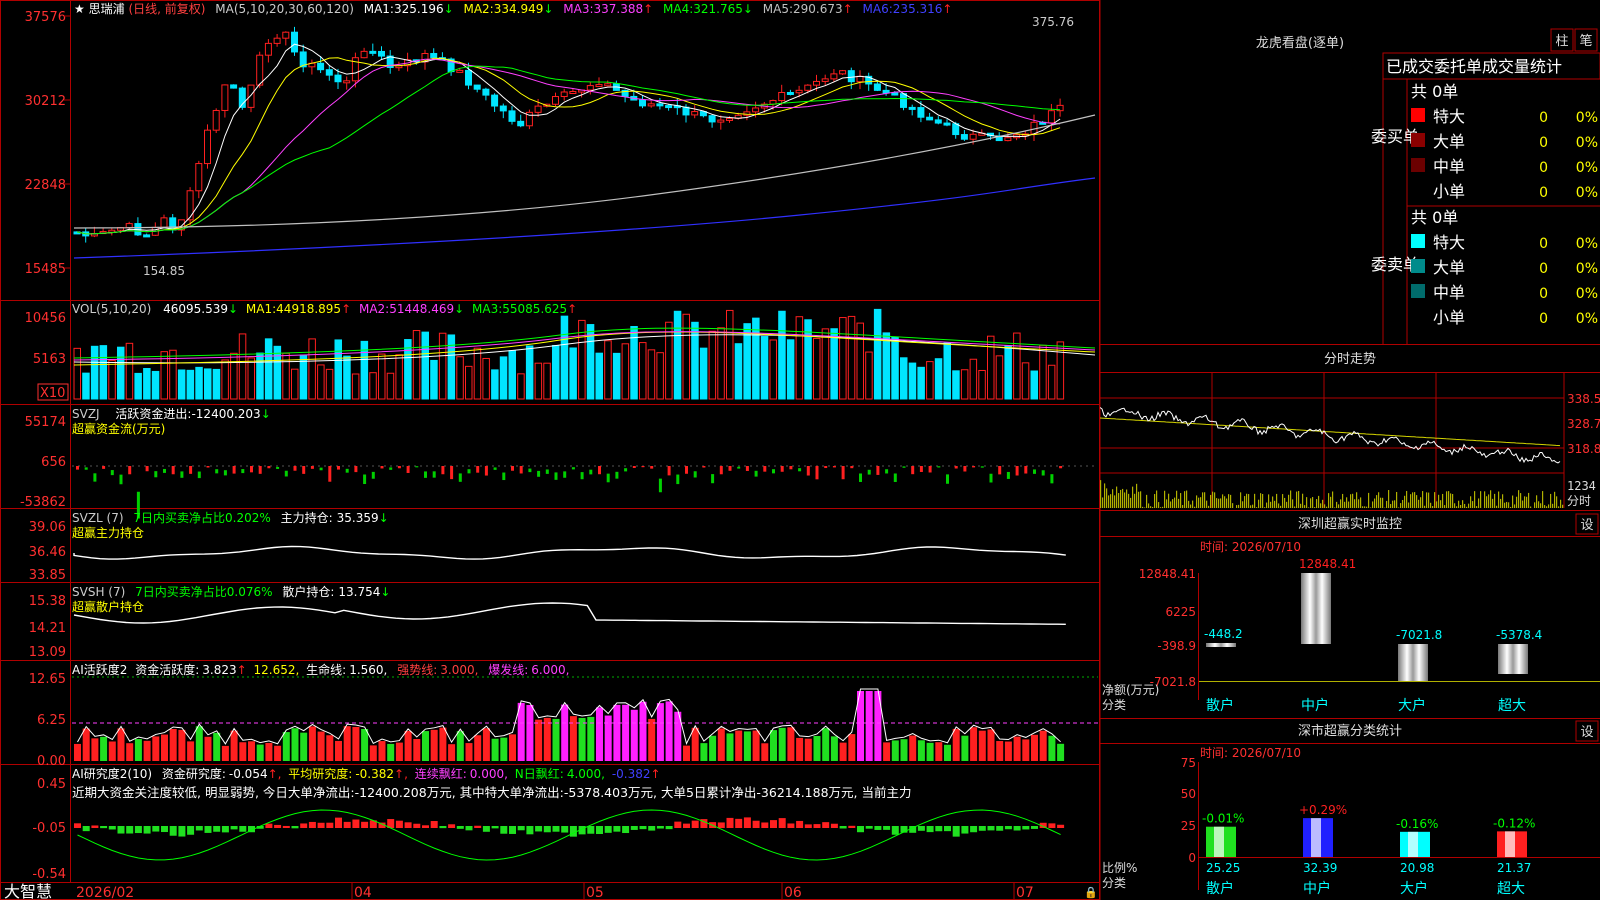  I want to click on svg-text: 25, so click(1188, 826).